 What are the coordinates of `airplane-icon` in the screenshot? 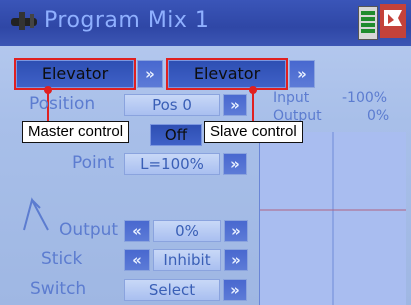 It's located at (24, 21).